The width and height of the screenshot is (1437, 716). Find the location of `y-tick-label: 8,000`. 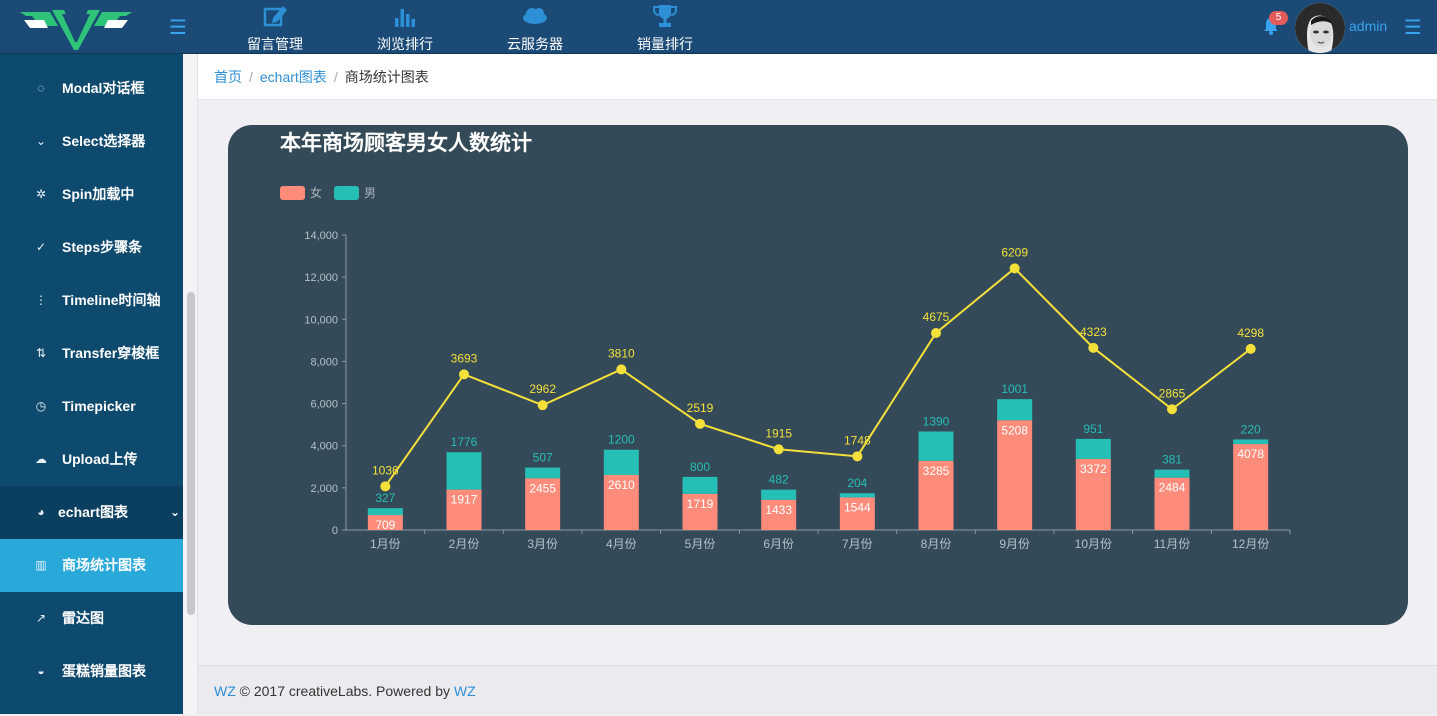

y-tick-label: 8,000 is located at coordinates (324, 362).